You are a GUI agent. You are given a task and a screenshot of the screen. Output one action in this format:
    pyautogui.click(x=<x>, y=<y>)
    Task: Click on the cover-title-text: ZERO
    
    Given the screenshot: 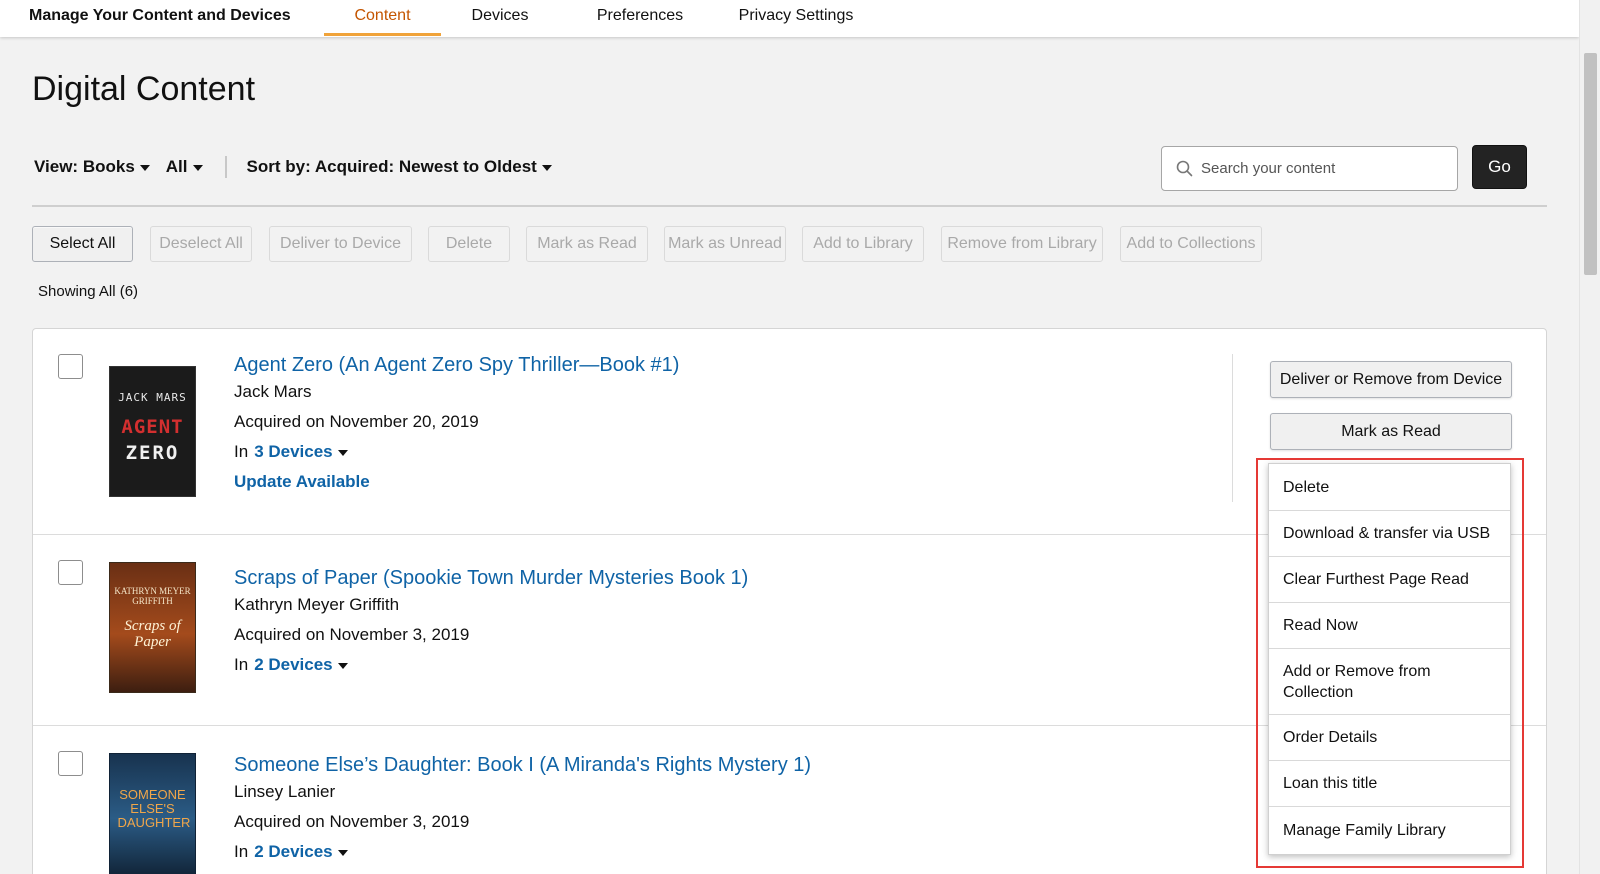 What is the action you would take?
    pyautogui.click(x=152, y=453)
    